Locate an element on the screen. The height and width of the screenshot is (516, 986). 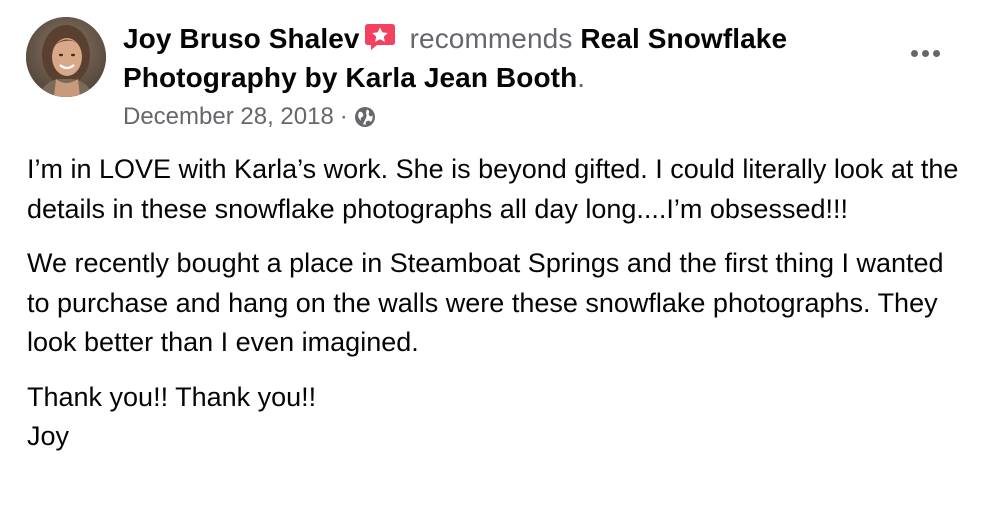
more-options-icon is located at coordinates (925, 53).